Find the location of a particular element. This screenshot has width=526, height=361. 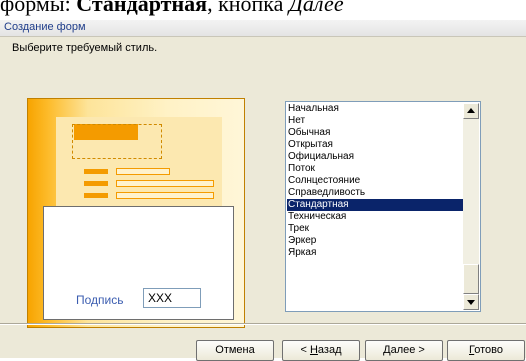

back-button-prefix: < is located at coordinates (305, 350).